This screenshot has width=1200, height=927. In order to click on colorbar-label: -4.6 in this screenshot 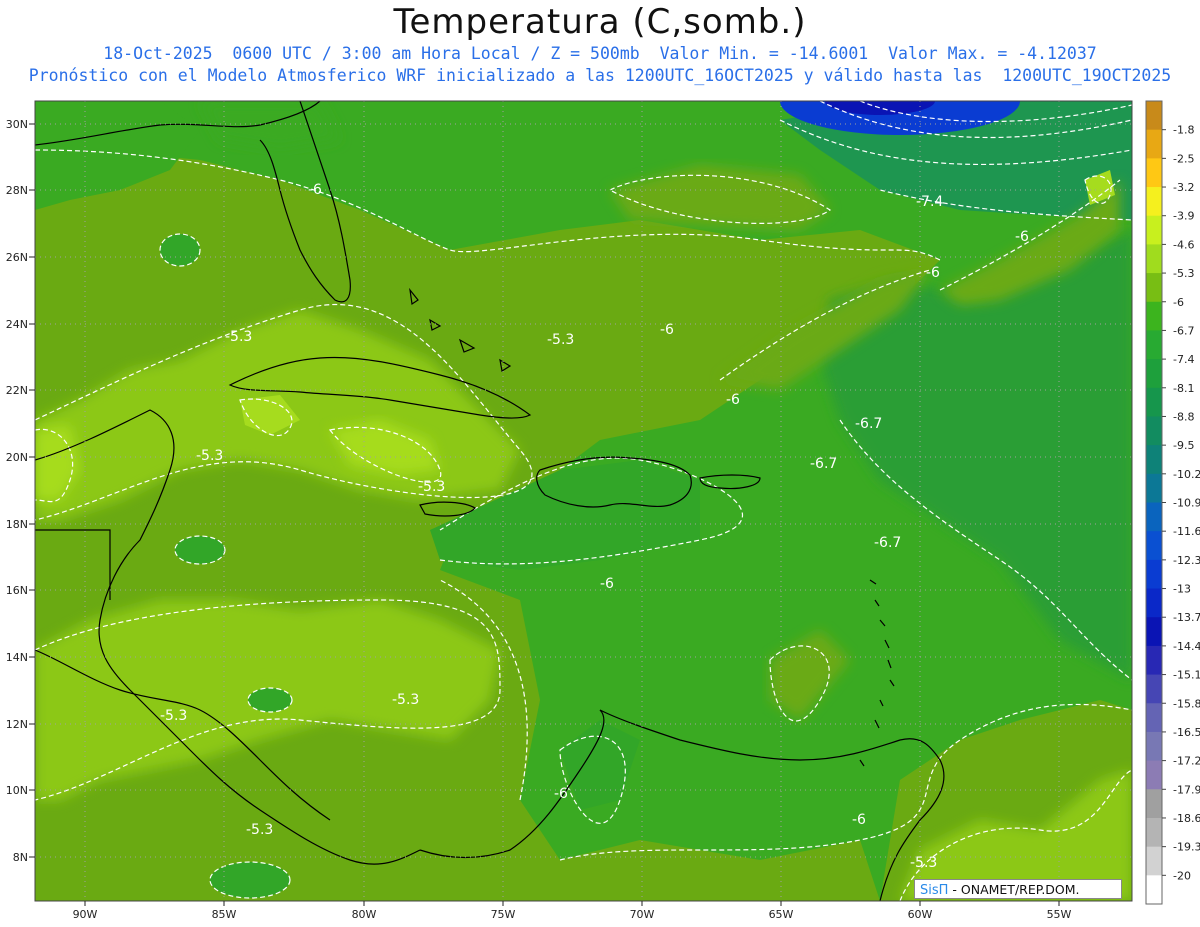, I will do `click(1183, 244)`.